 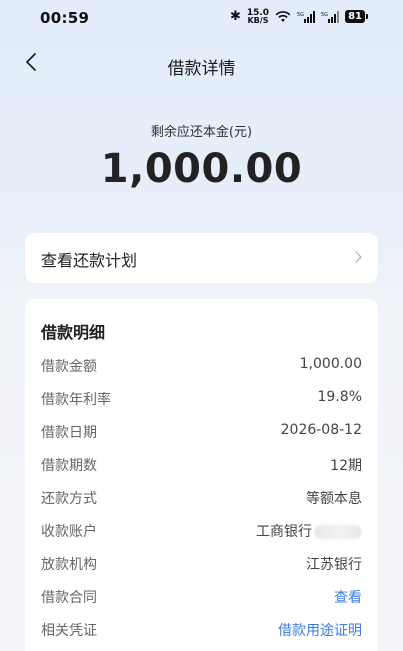 I want to click on chevron-right-icon, so click(x=358, y=257).